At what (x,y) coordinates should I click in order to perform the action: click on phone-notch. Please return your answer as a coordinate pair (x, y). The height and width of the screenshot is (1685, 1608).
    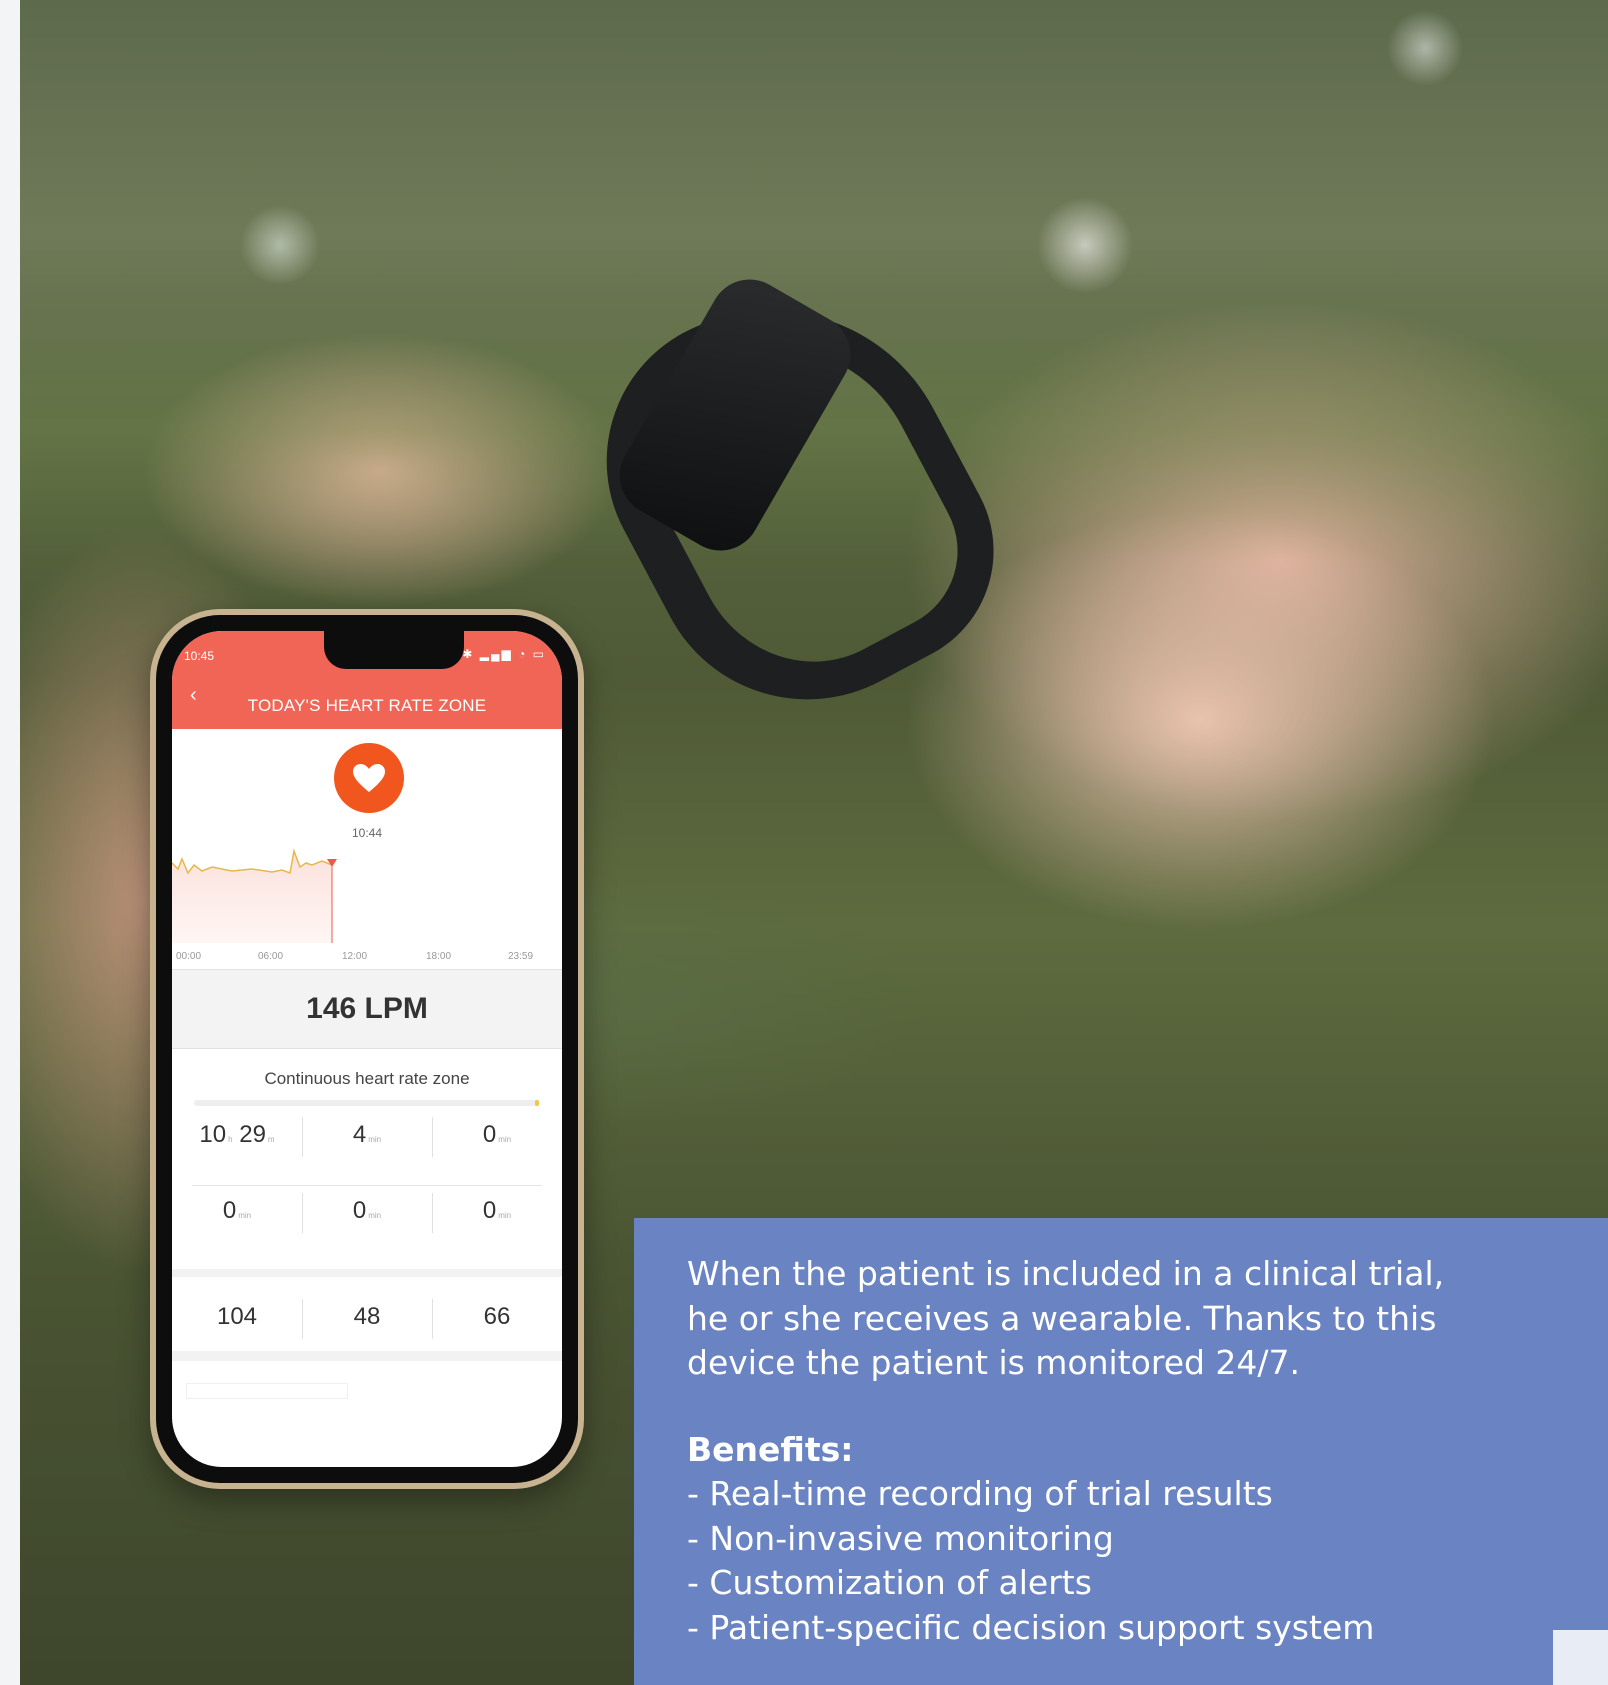
    Looking at the image, I should click on (394, 650).